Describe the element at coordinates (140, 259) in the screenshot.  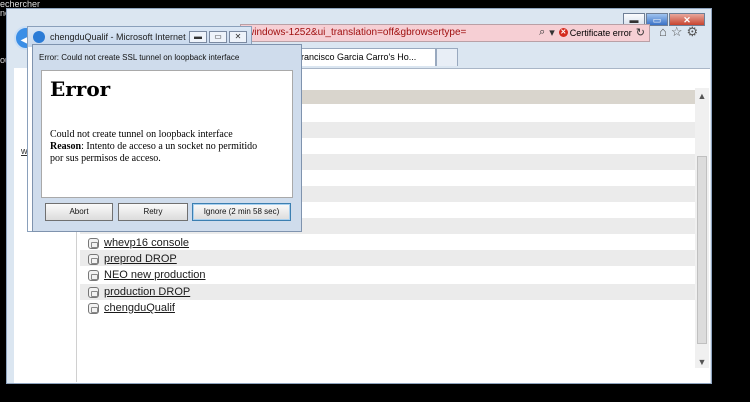
I see `server-link: preprod DROP` at that location.